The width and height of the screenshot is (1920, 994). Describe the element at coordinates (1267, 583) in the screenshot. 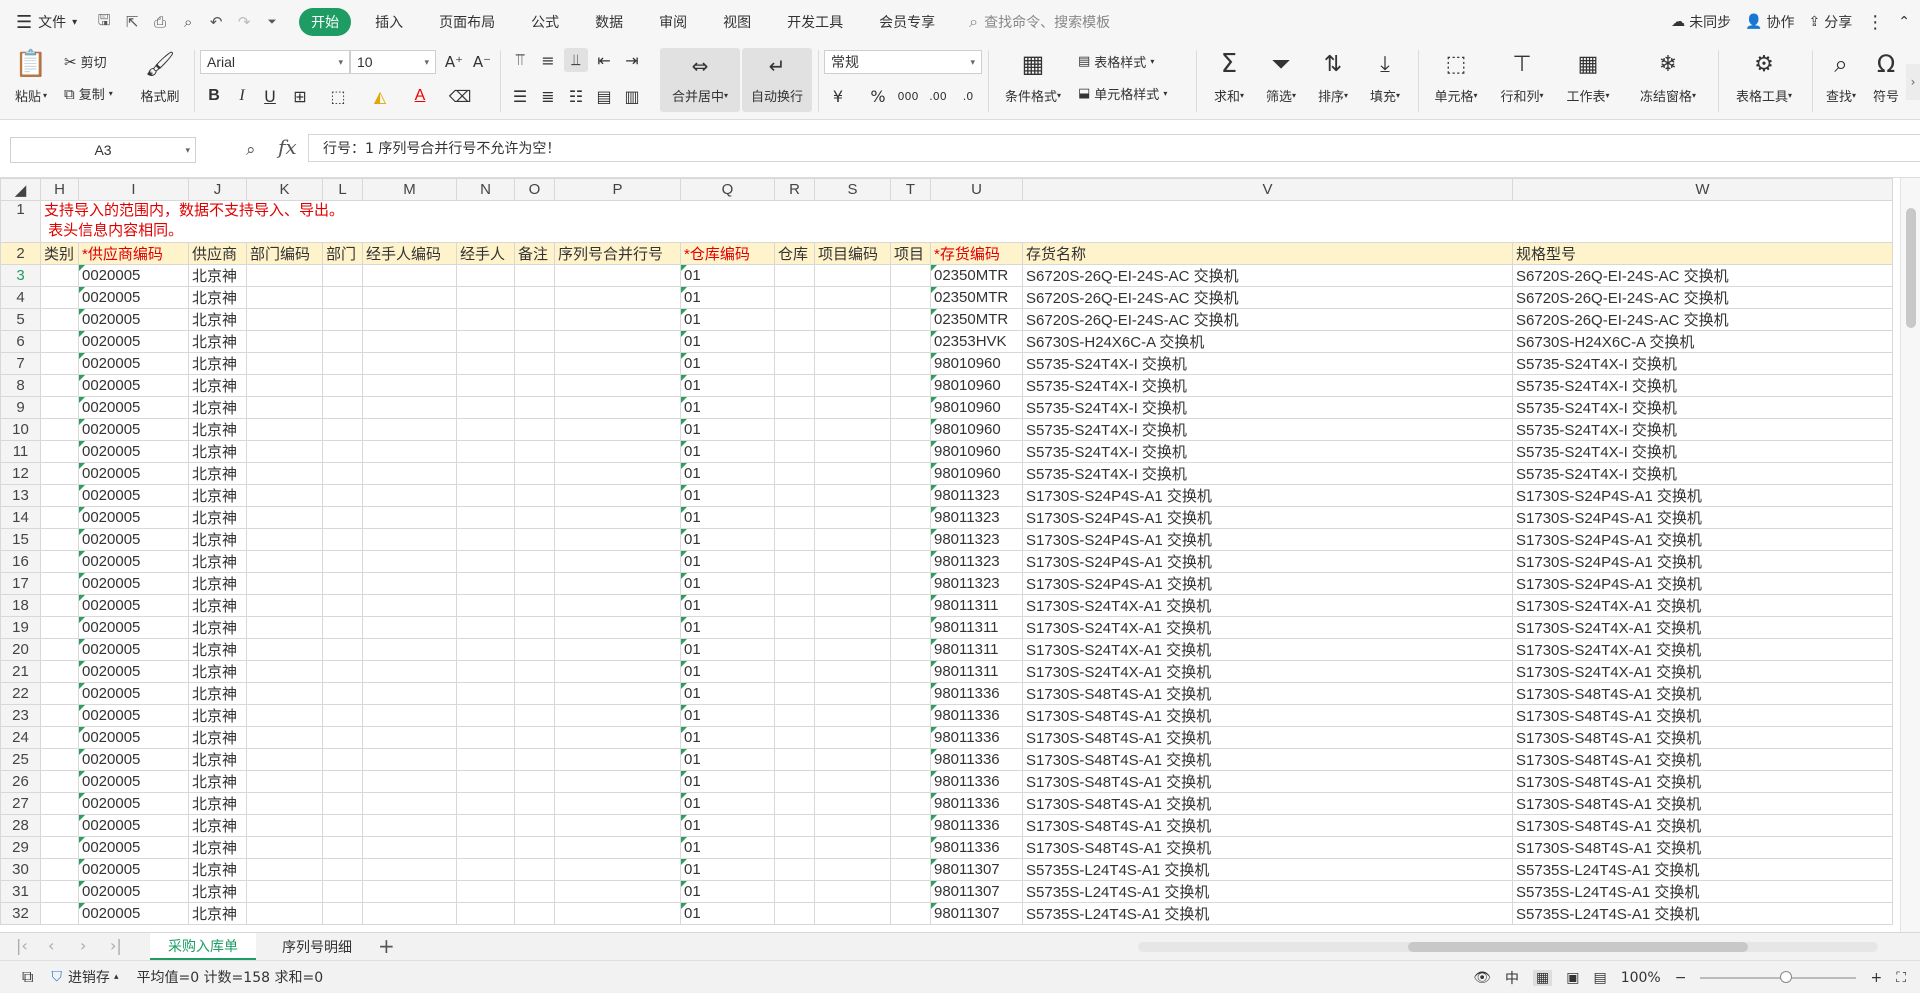

I see `table-cell: S1730S-S24P4S-A1 交换机` at that location.